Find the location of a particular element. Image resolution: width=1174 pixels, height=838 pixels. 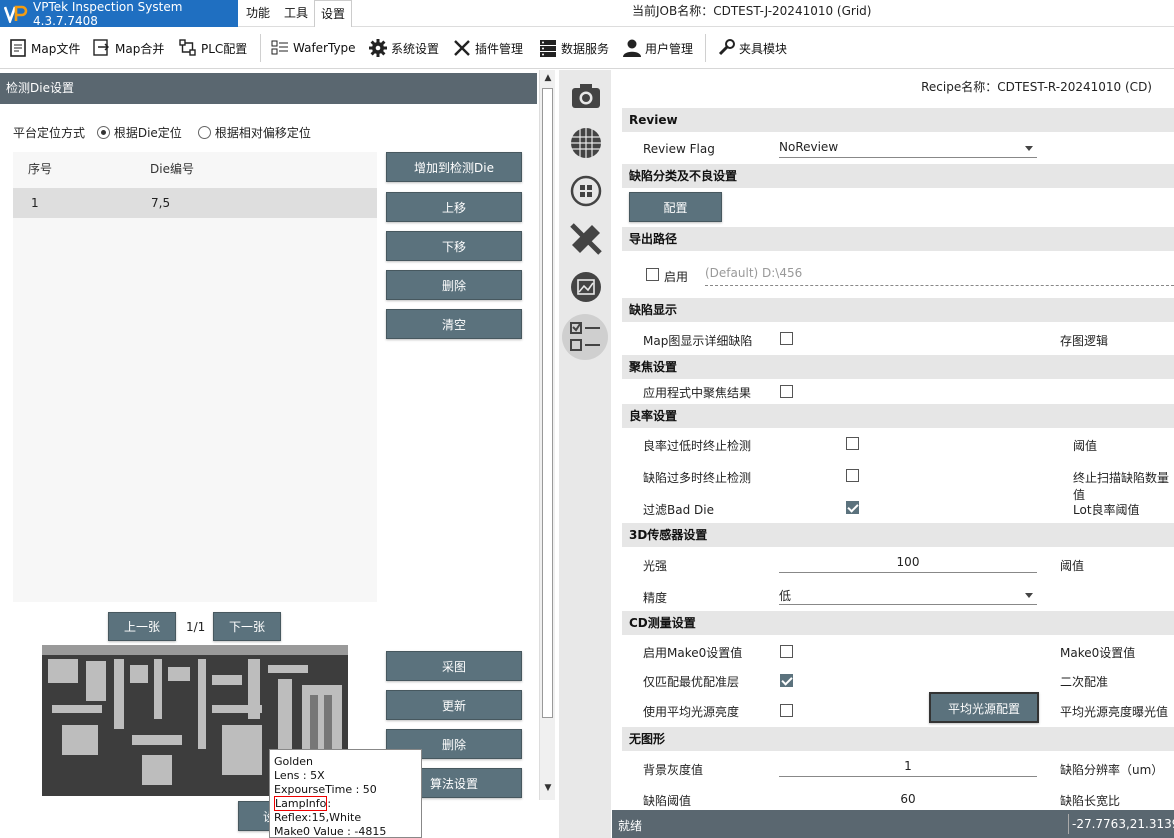

menu-function: 功能 is located at coordinates (258, 13).